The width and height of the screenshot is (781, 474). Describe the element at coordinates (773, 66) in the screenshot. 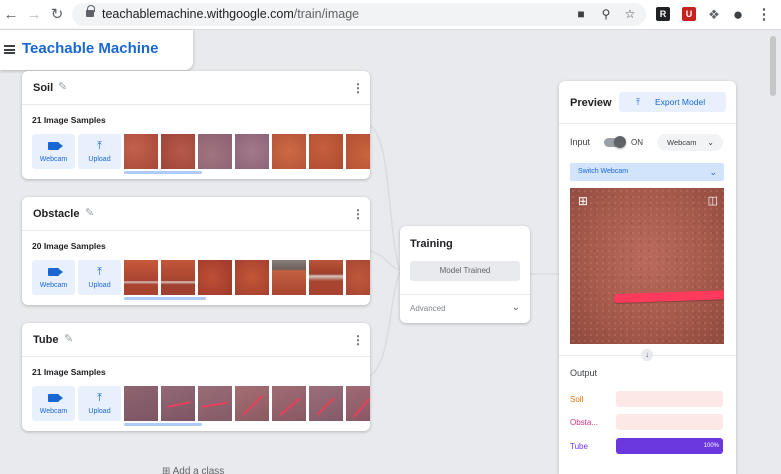

I see `page-scrollbar` at that location.